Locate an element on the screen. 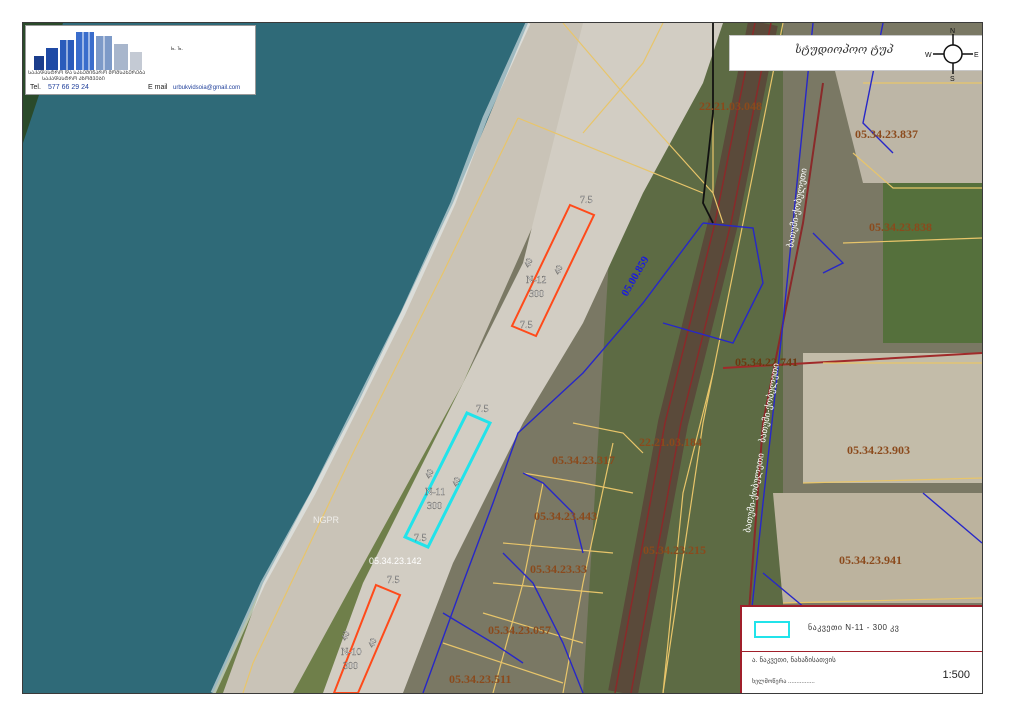 The width and height of the screenshot is (1023, 724). parcel-label-7: 05.34.23.317 is located at coordinates (583, 460).